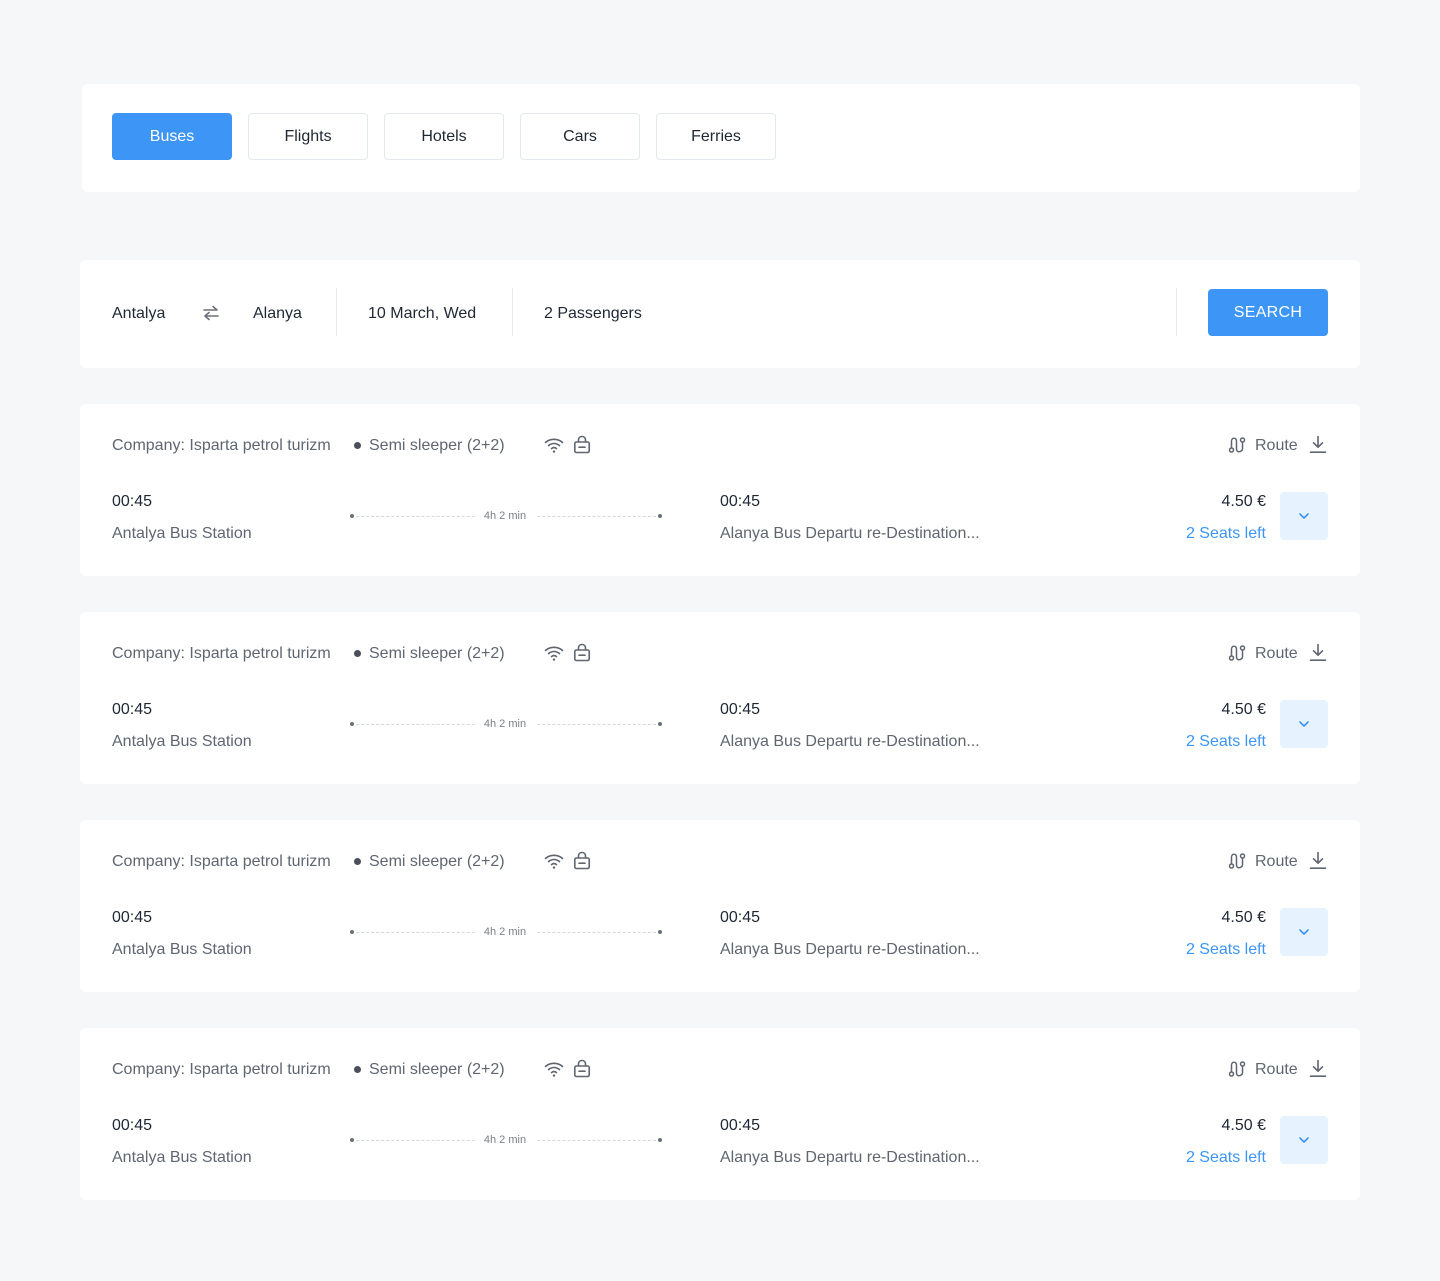 The image size is (1440, 1281). What do you see at coordinates (138, 314) in the screenshot?
I see `from-field: Antalya` at bounding box center [138, 314].